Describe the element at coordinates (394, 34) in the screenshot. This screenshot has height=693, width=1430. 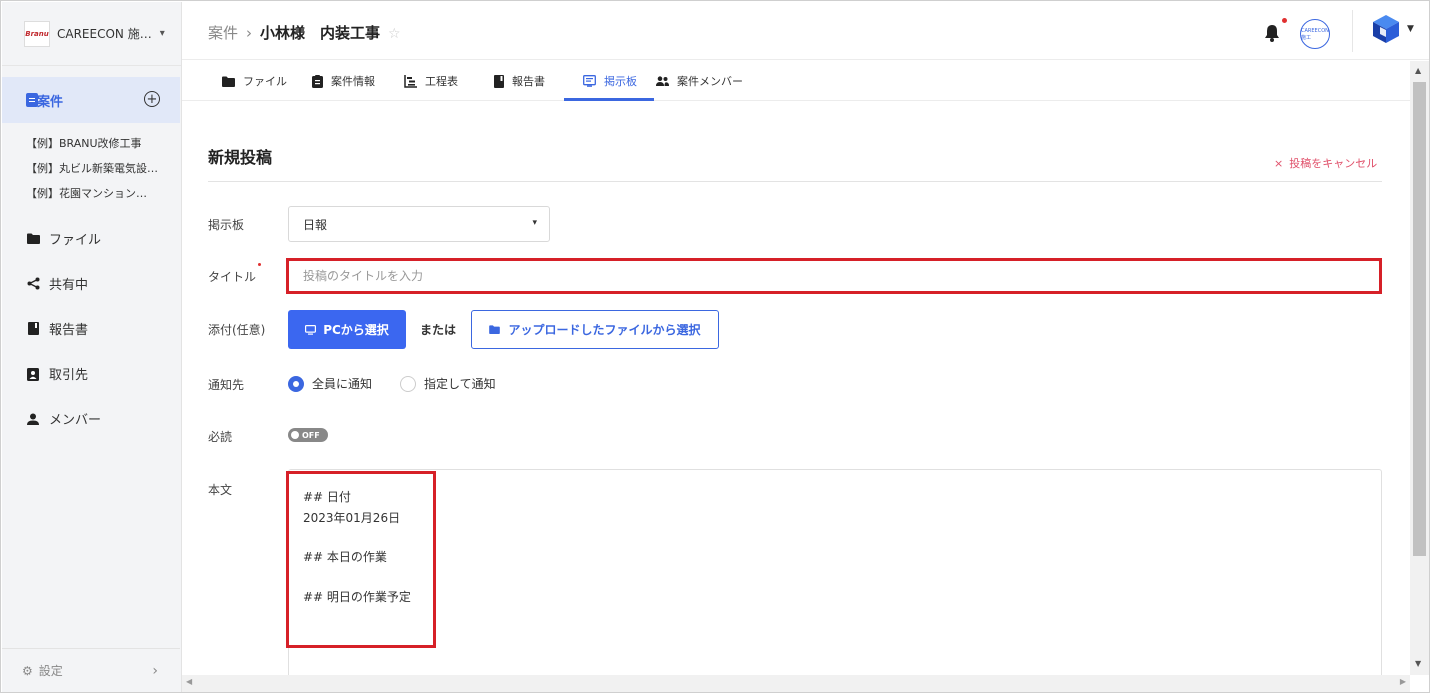
I see `favorite-star-icon: ☆` at that location.